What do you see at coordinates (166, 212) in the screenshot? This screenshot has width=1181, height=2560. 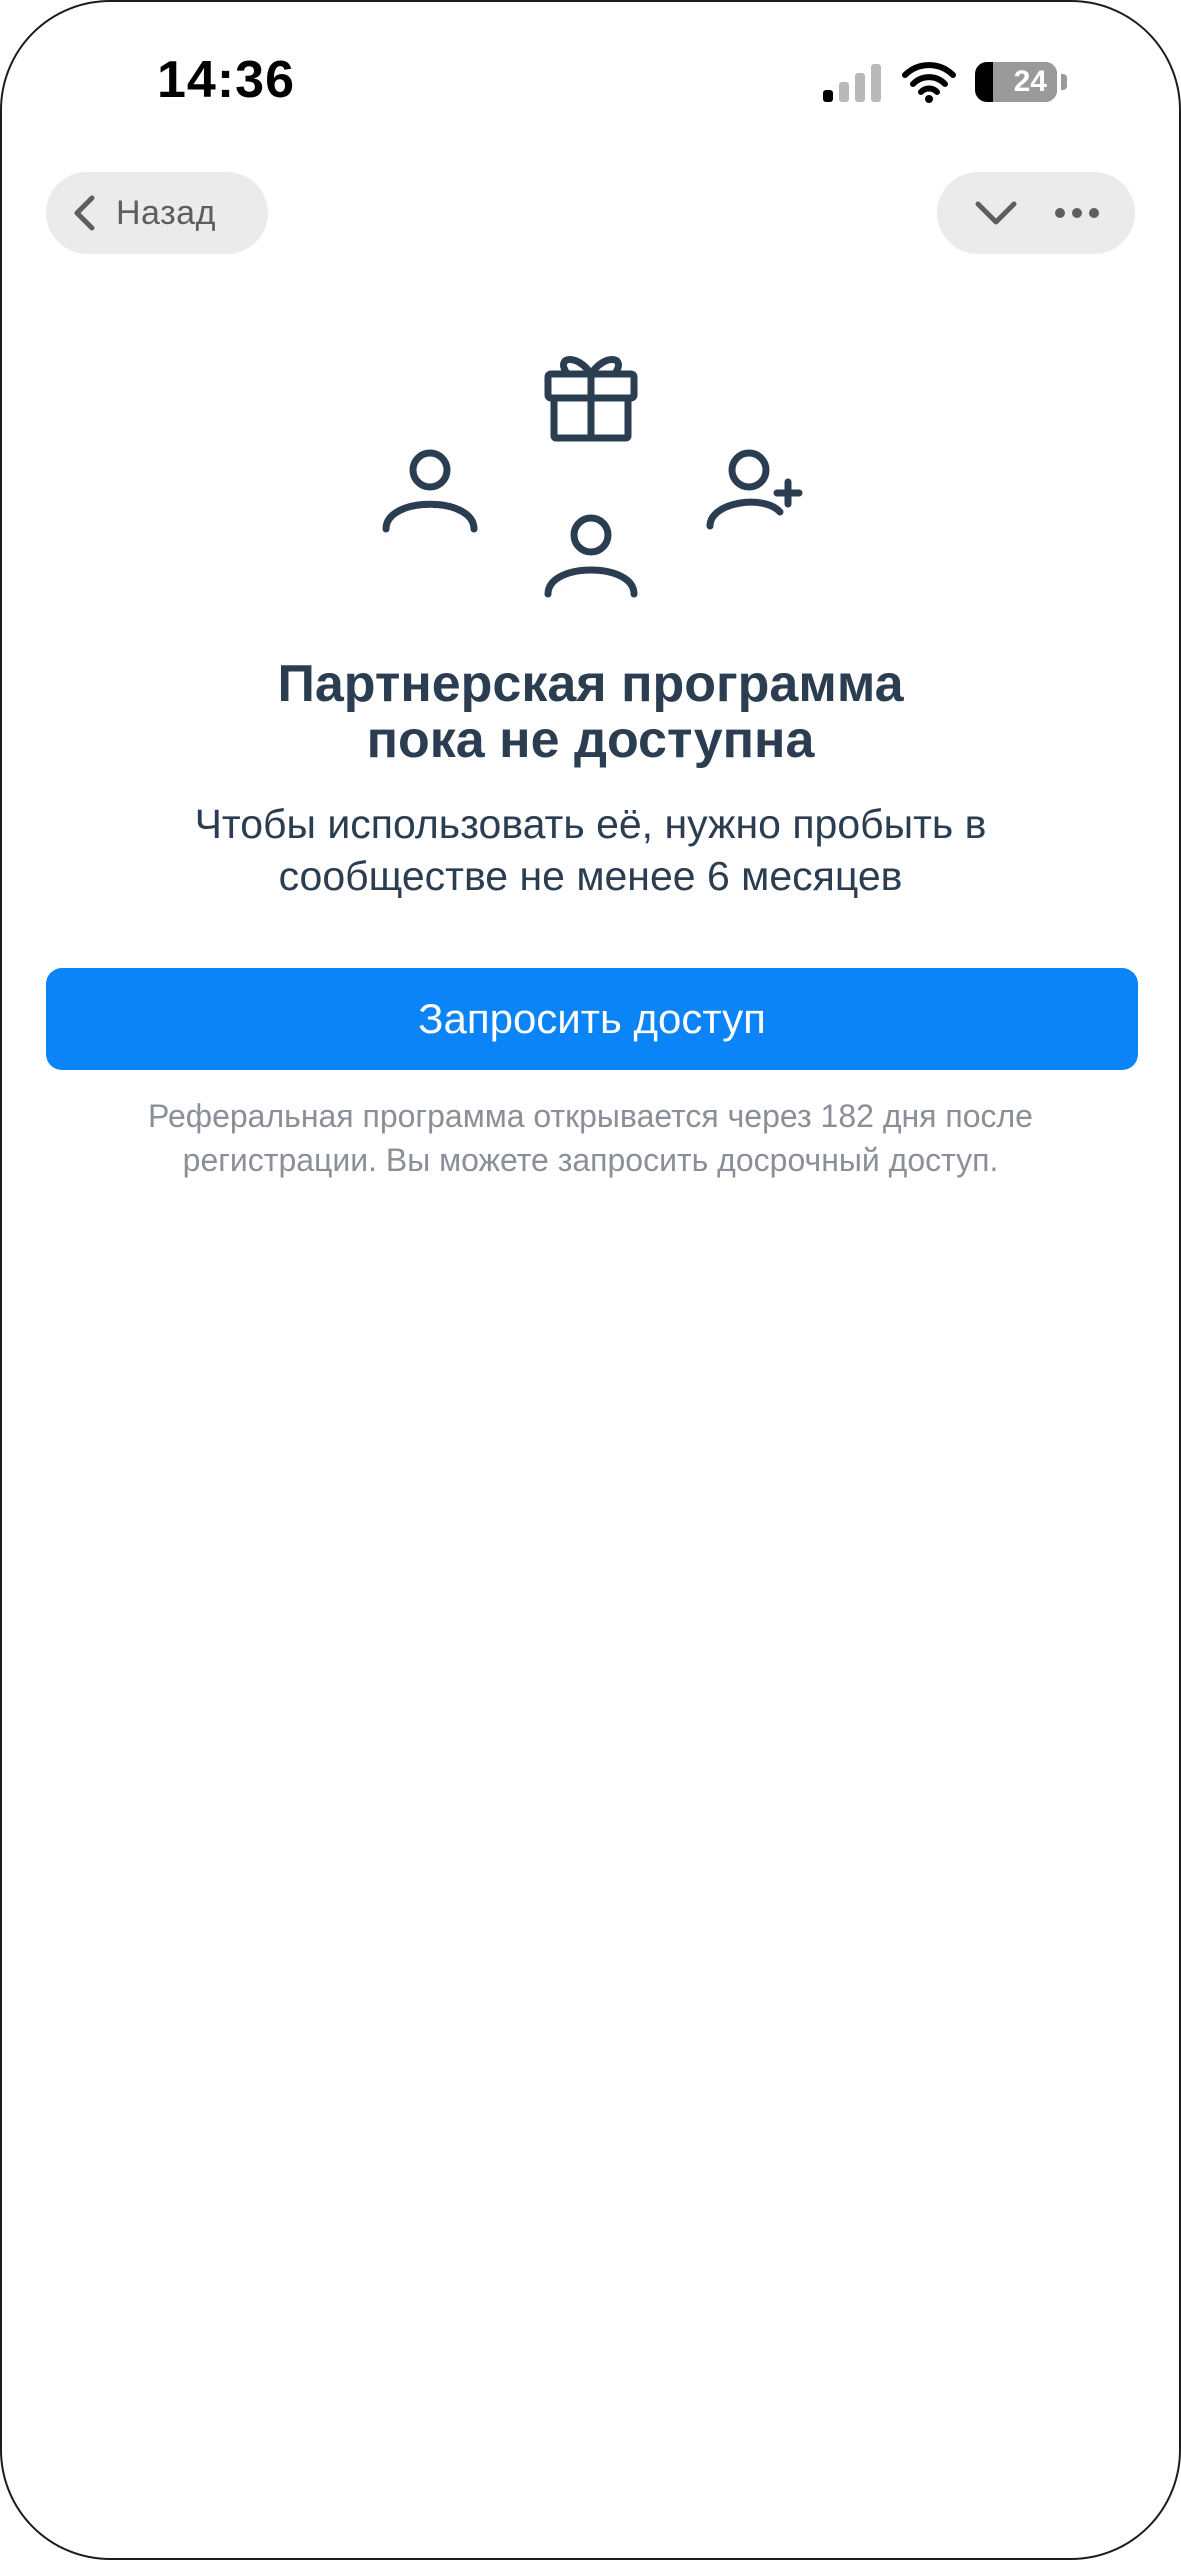 I see `back-button-label: Назад` at bounding box center [166, 212].